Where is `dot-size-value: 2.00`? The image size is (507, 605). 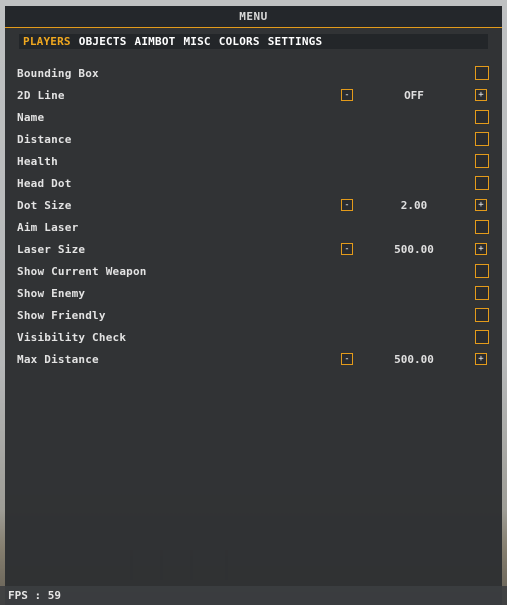 dot-size-value: 2.00 is located at coordinates (414, 205).